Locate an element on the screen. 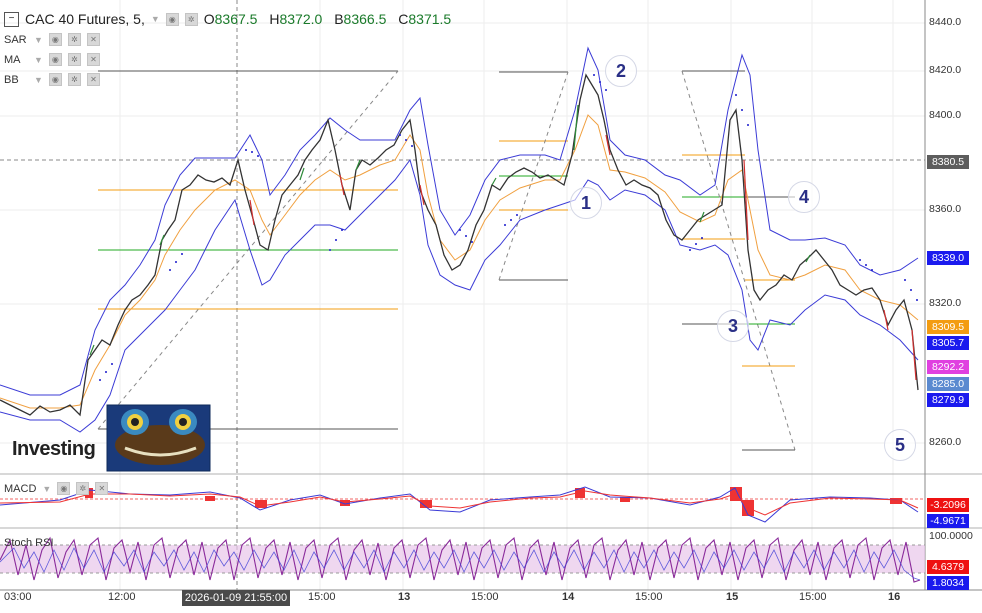 The image size is (982, 613). time-tick-day: 15 is located at coordinates (732, 597).